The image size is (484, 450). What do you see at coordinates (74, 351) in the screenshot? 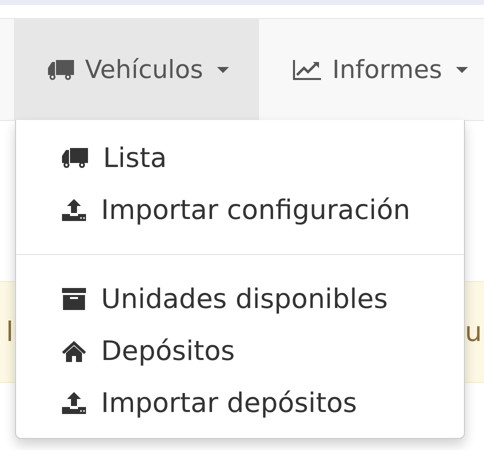
I see `house-icon` at bounding box center [74, 351].